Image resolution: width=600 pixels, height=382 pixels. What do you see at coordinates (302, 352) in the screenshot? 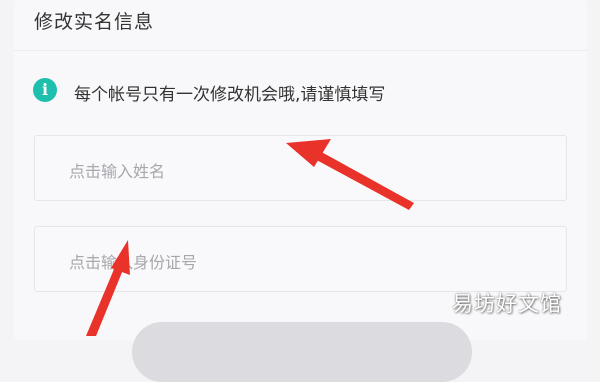
I see `submit-button` at bounding box center [302, 352].